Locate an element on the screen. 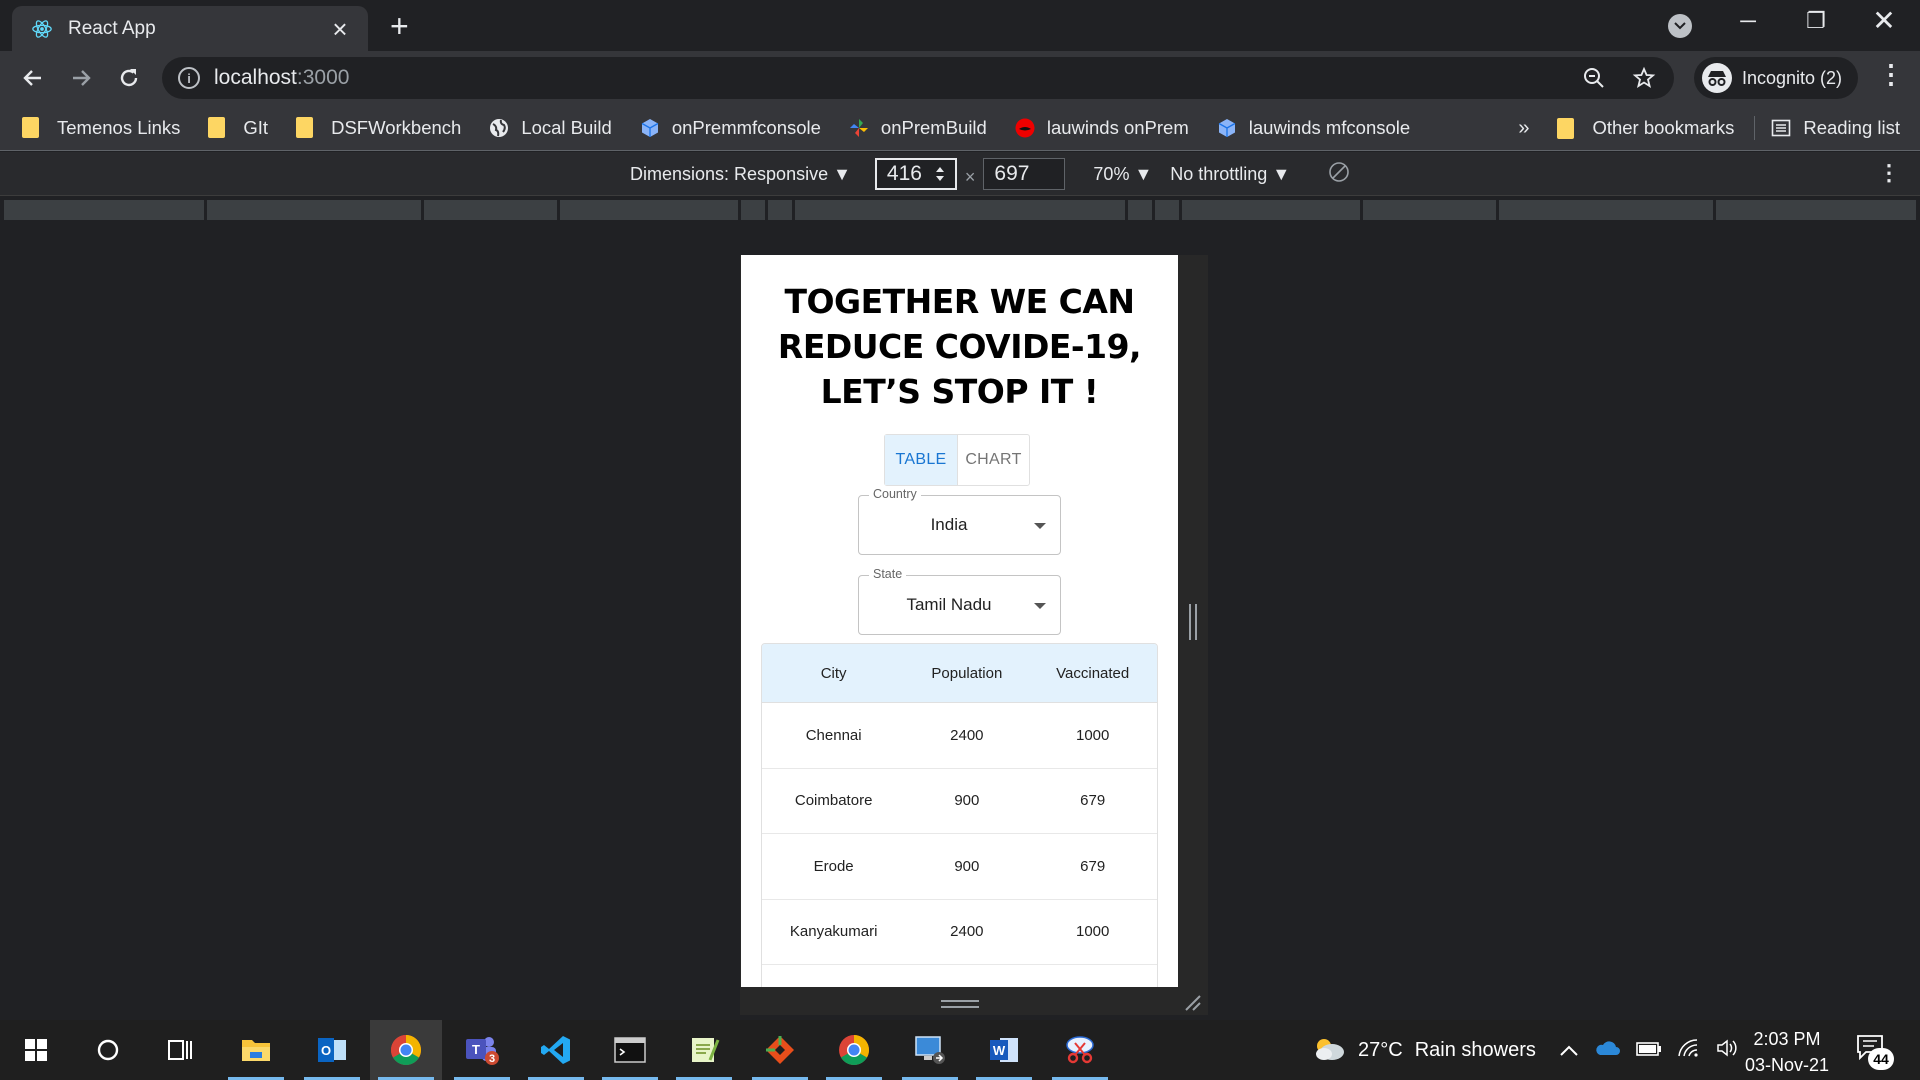  weather-temperature: 27°C is located at coordinates (1380, 1049).